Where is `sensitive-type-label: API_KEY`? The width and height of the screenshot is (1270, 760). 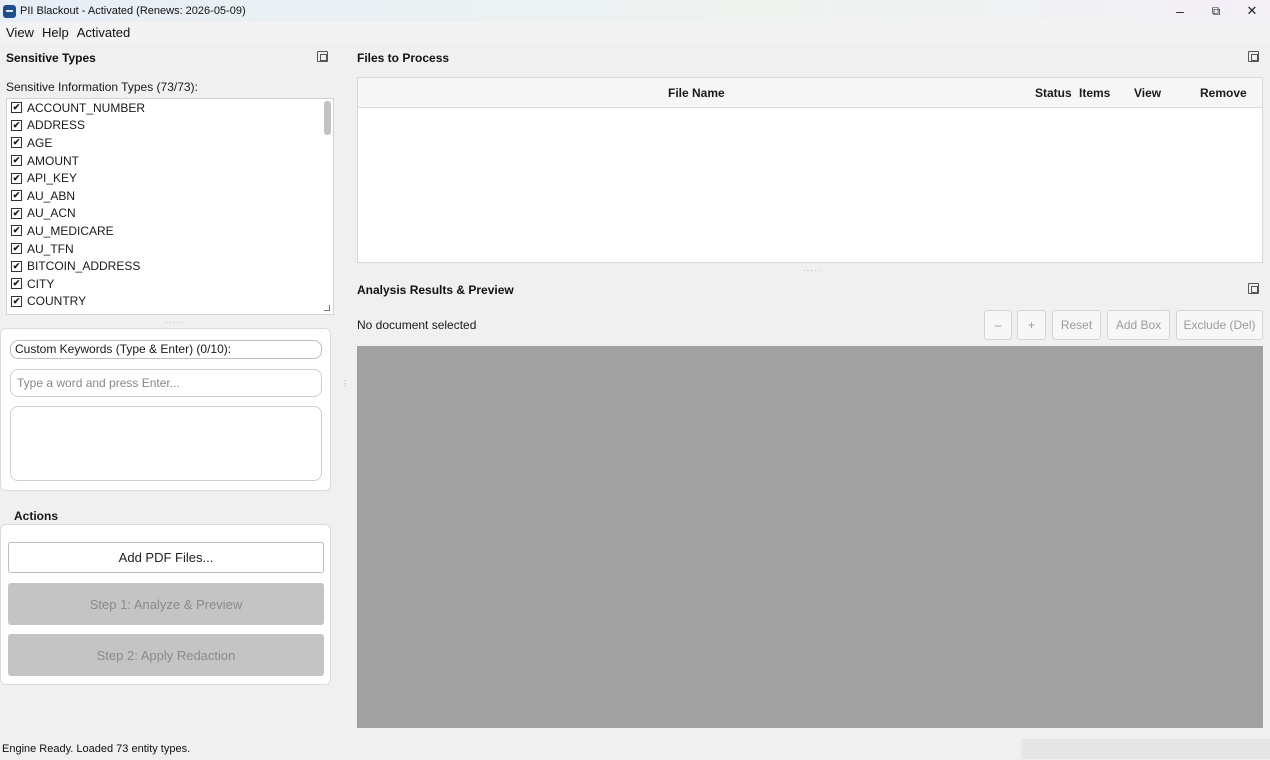 sensitive-type-label: API_KEY is located at coordinates (52, 178).